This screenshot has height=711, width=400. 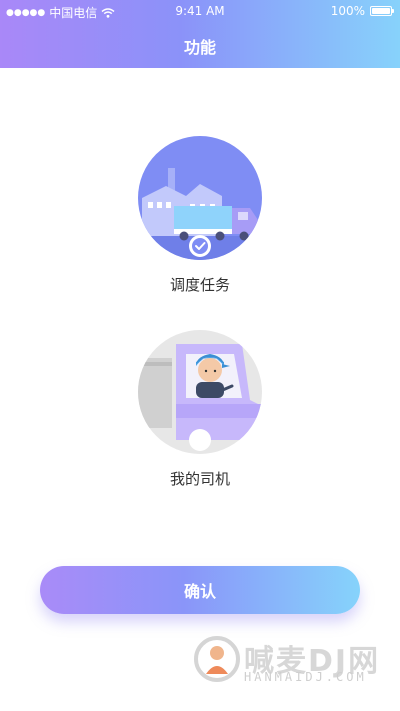 What do you see at coordinates (347, 11) in the screenshot?
I see `battery-percent: 100%` at bounding box center [347, 11].